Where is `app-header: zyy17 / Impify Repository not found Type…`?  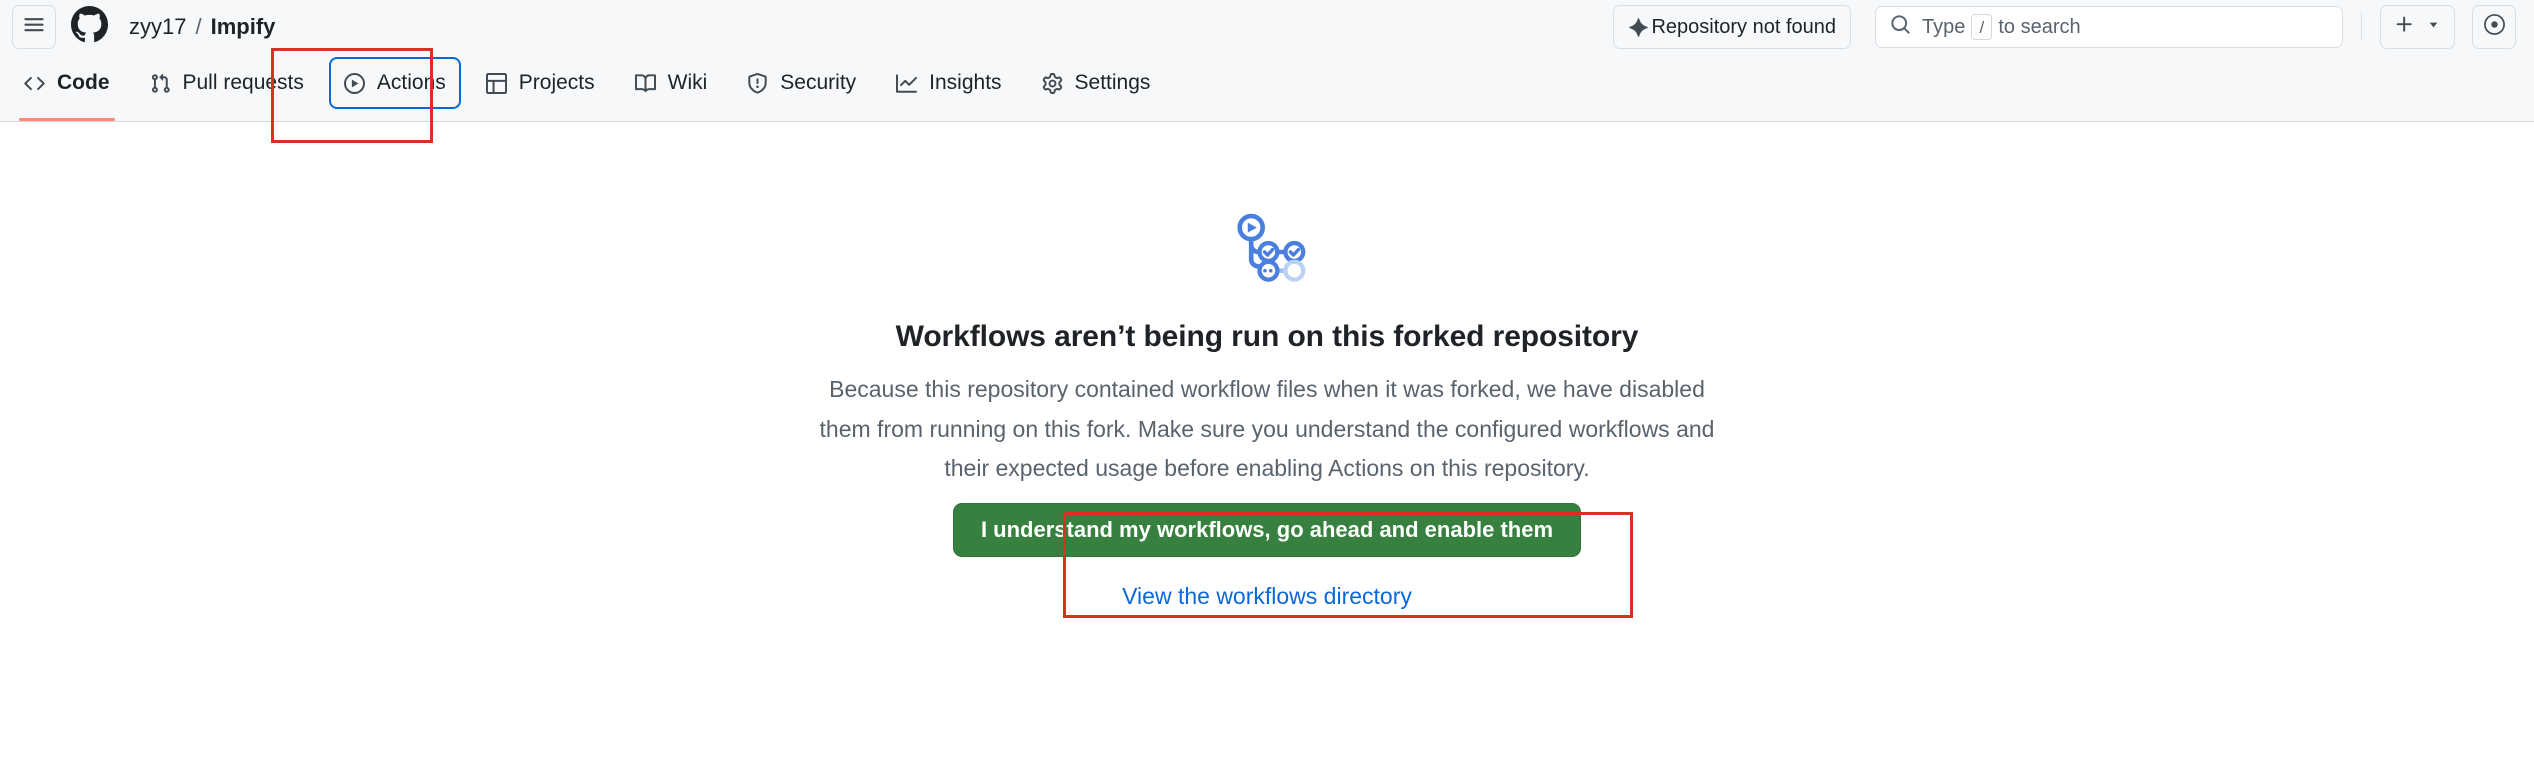 app-header: zyy17 / Impify Repository not found Type… is located at coordinates (1267, 27).